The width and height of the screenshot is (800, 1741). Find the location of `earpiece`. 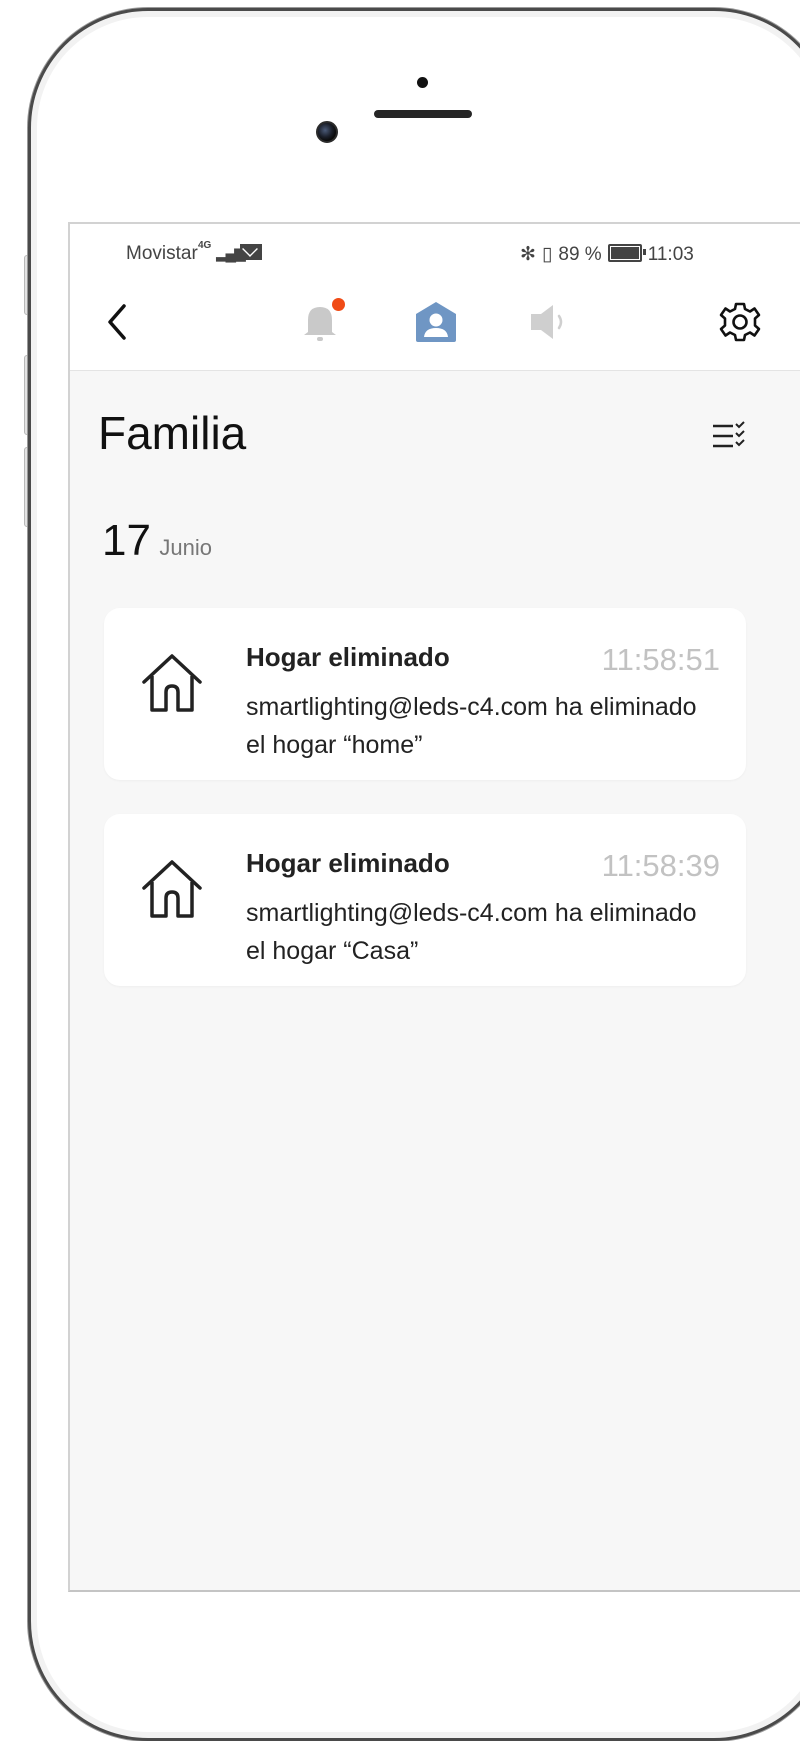

earpiece is located at coordinates (423, 114).